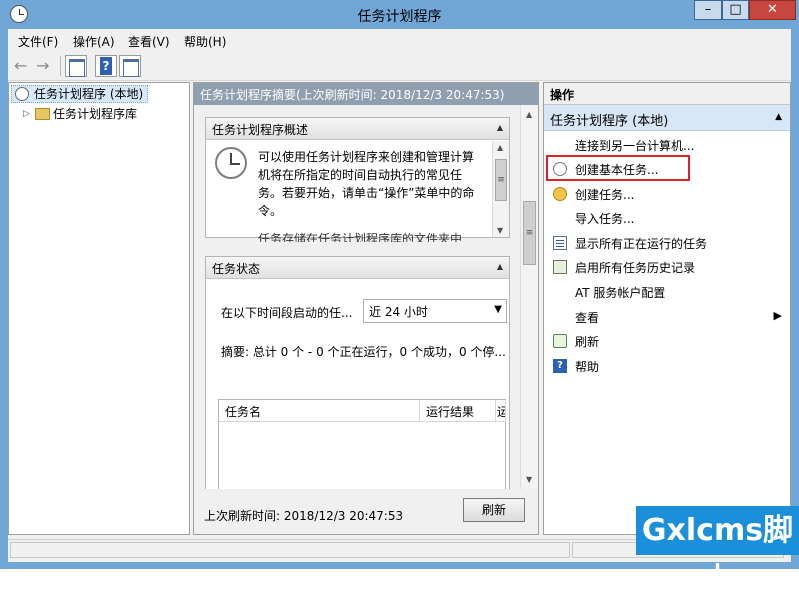 The width and height of the screenshot is (799, 604). I want to click on action-label: 刷新, so click(587, 342).